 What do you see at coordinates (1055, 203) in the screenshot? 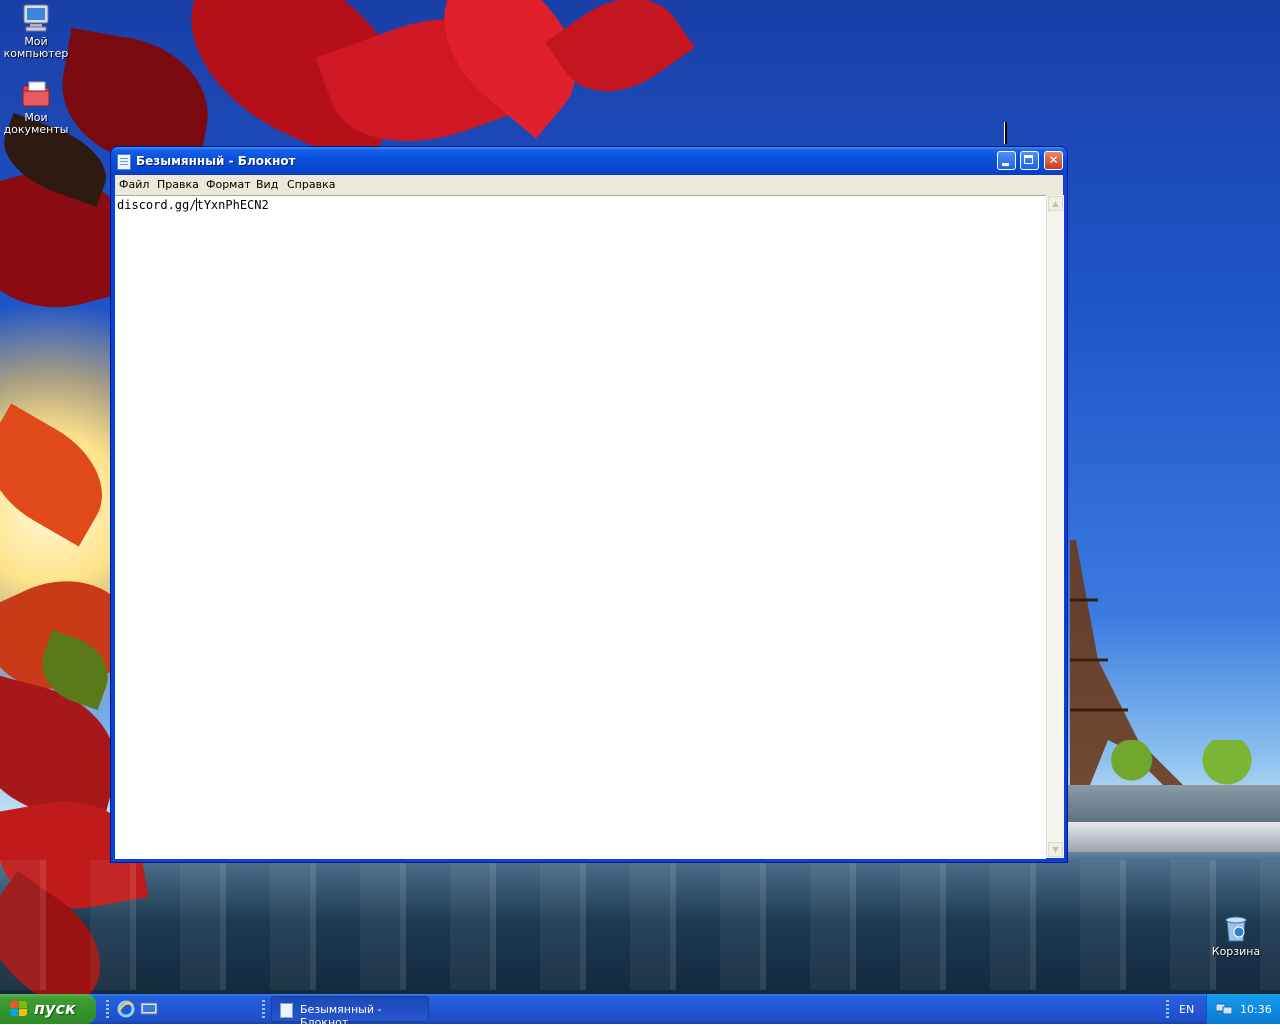
I see `scroll-up-button: ▲` at bounding box center [1055, 203].